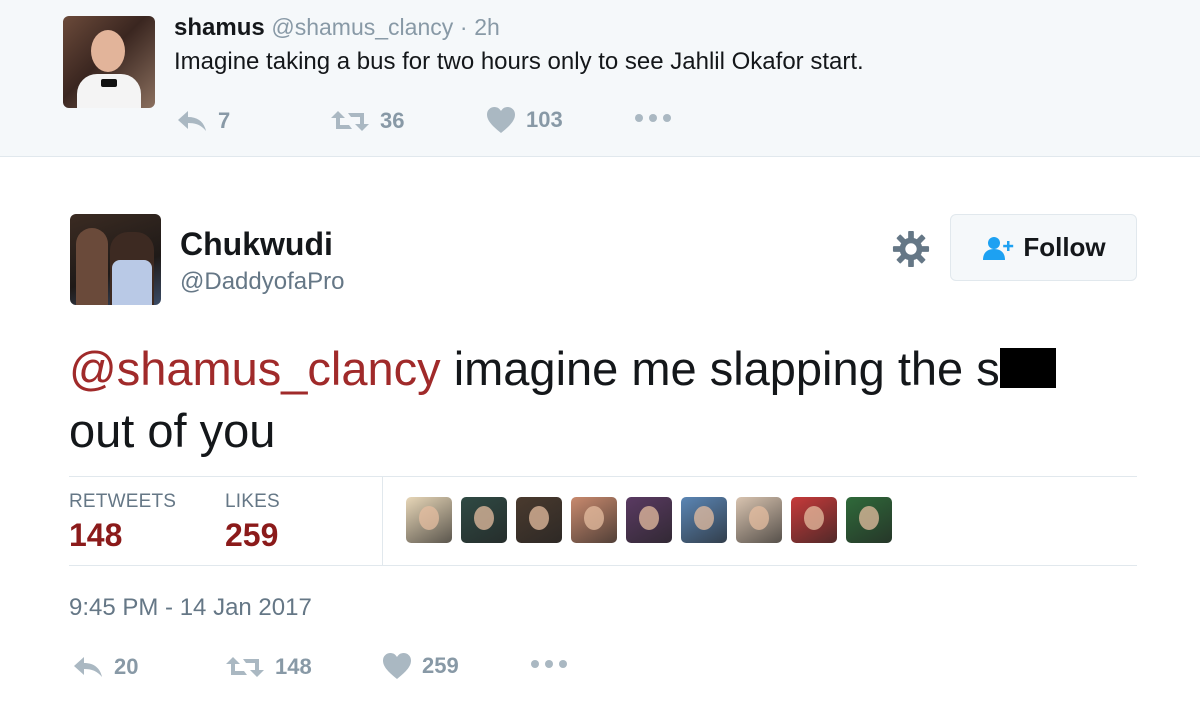 Image resolution: width=1200 pixels, height=723 pixels. Describe the element at coordinates (252, 502) in the screenshot. I see `likes-label: LIKES` at that location.